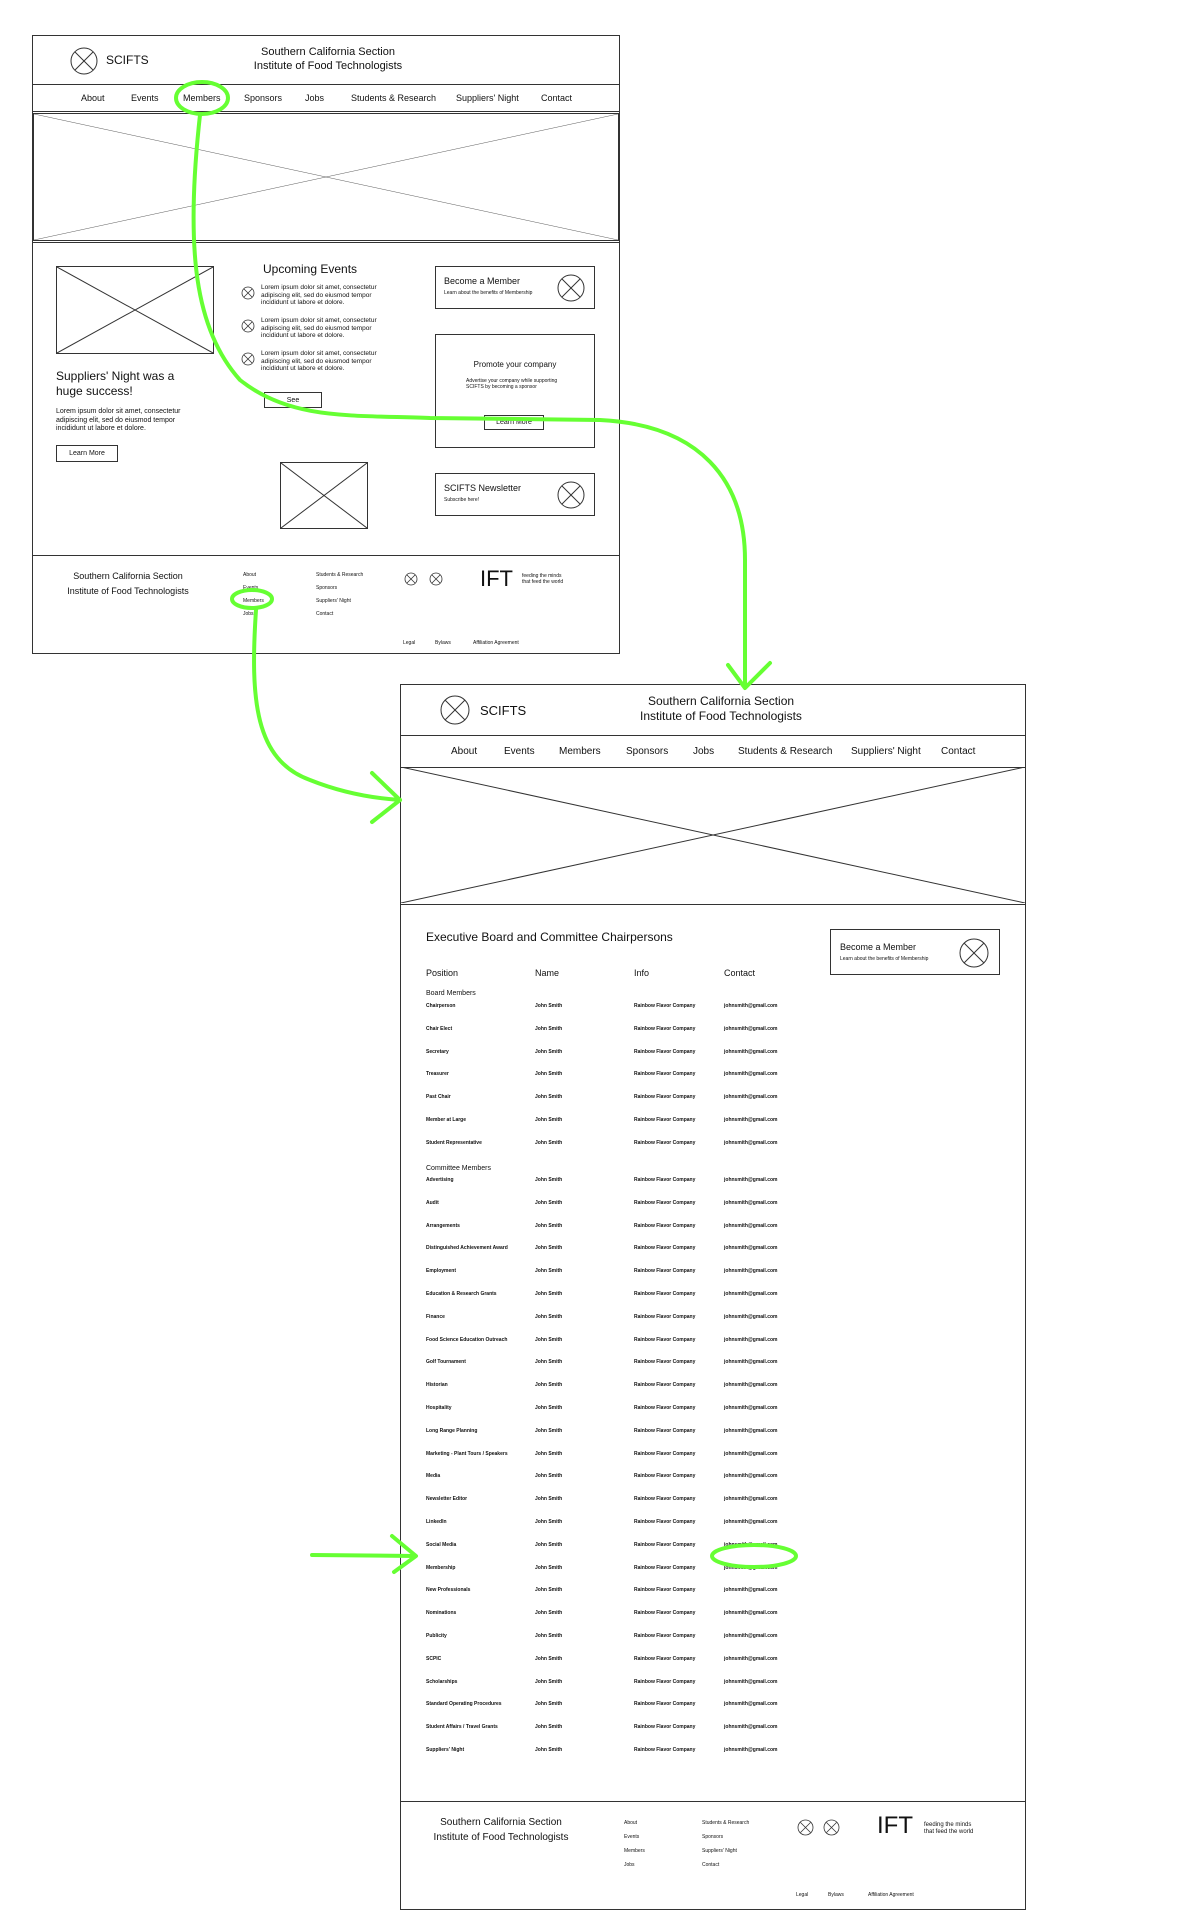 The height and width of the screenshot is (1920, 1200). I want to click on member-icon, so click(571, 288).